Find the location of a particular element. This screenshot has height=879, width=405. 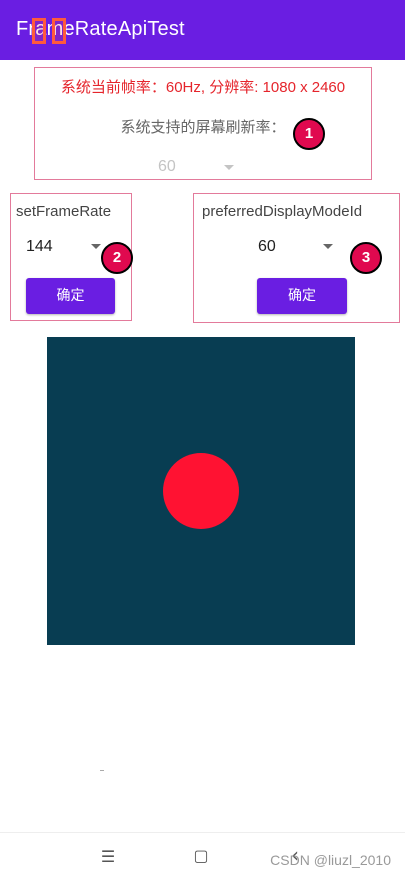

annotation-badge-2: 2 is located at coordinates (117, 258).